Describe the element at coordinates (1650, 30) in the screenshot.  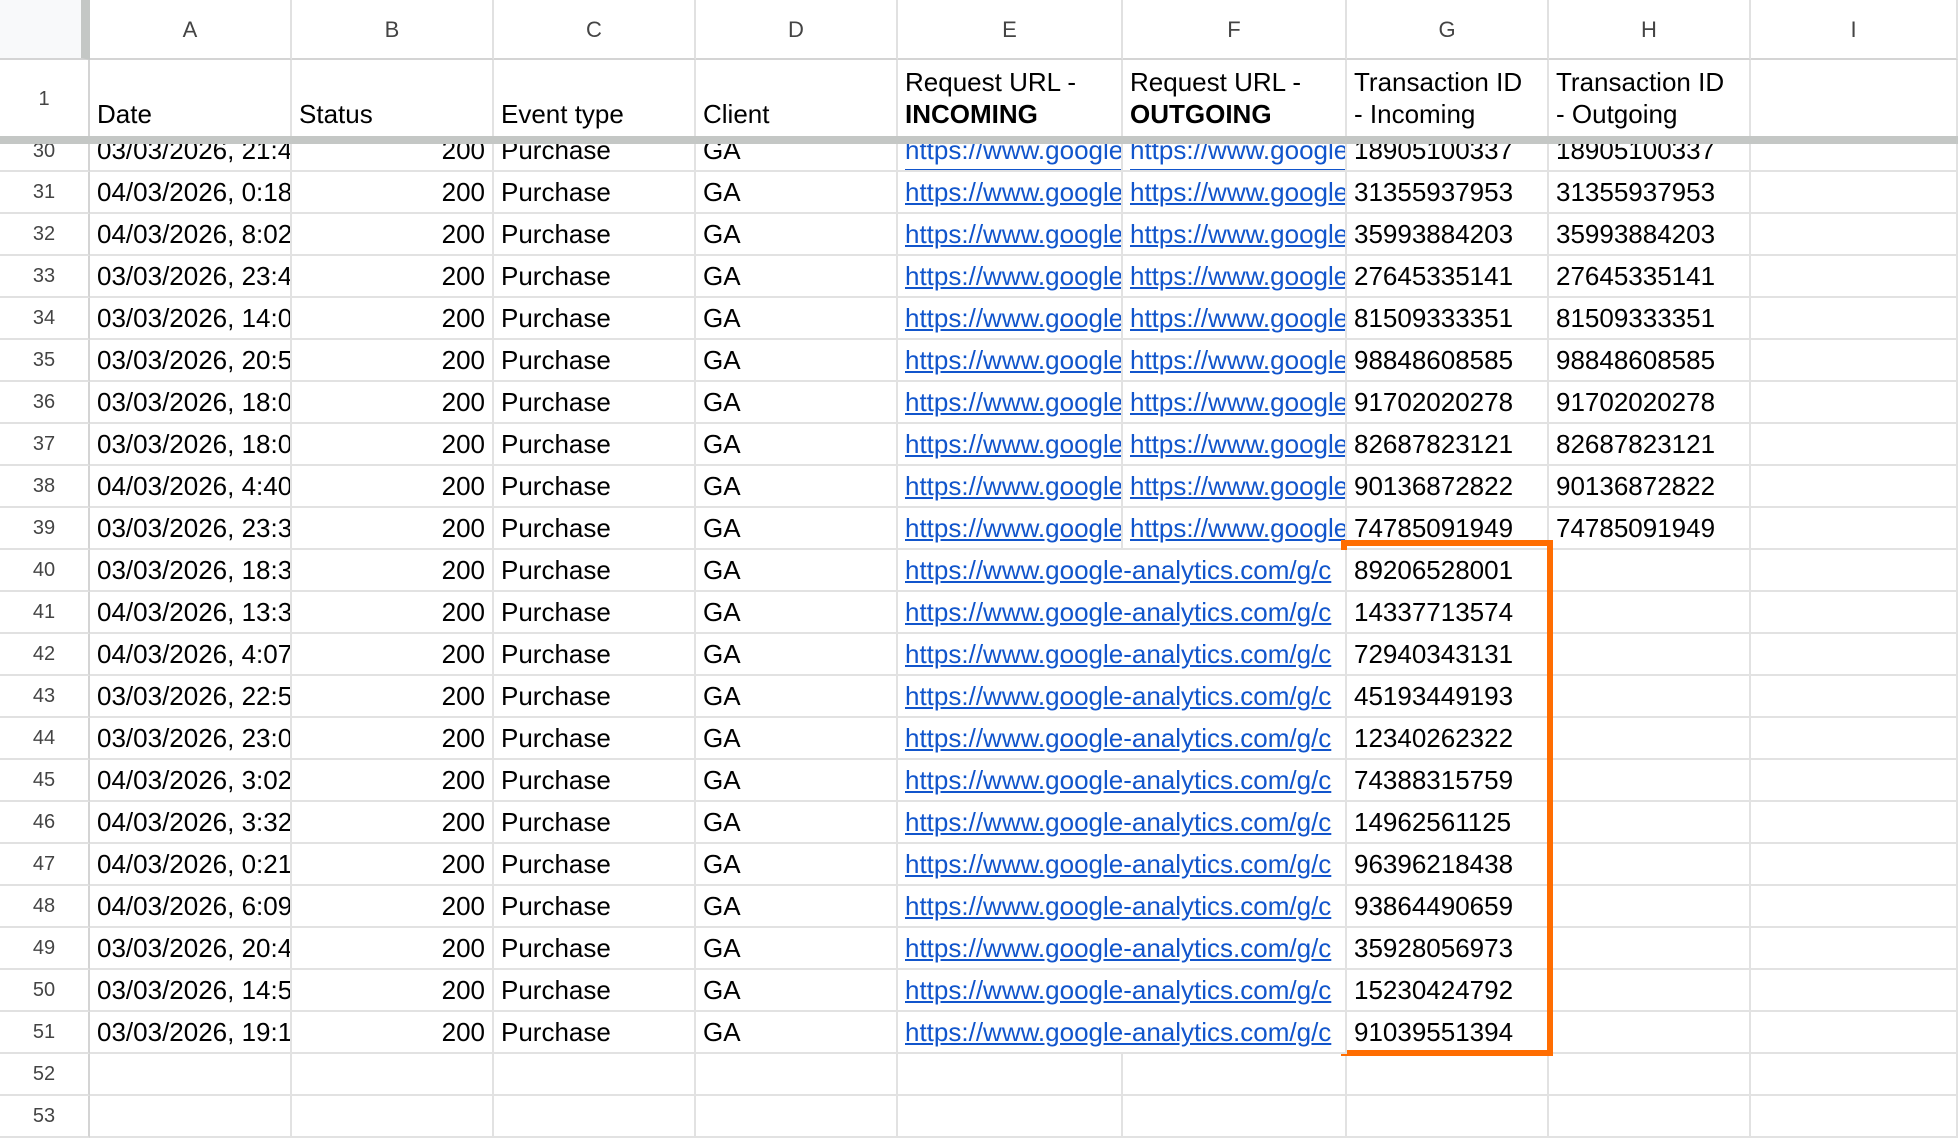
I see `column-header-h: H` at that location.